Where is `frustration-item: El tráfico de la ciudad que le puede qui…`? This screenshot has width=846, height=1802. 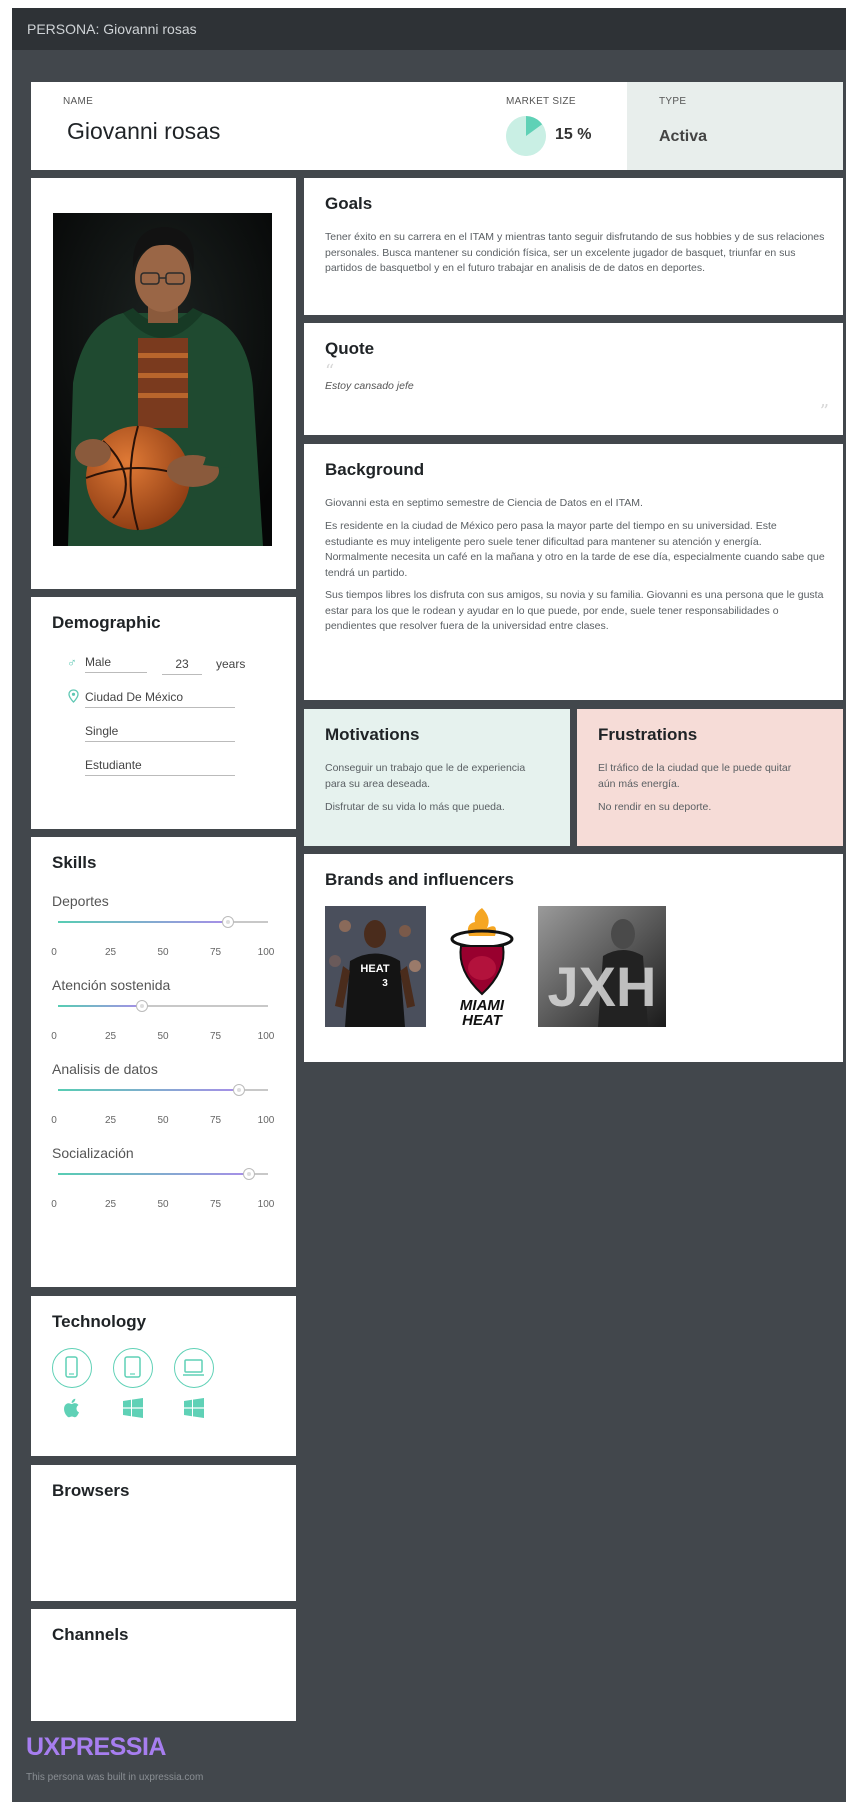
frustration-item: El tráfico de la ciudad que le puede qui… is located at coordinates (703, 776).